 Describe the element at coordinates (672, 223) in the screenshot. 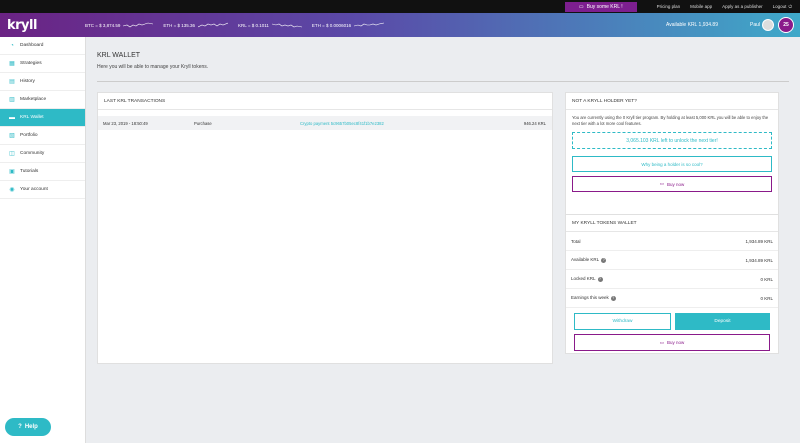

I see `wallet-header: MY KRYLL TOKENS WALLET` at that location.